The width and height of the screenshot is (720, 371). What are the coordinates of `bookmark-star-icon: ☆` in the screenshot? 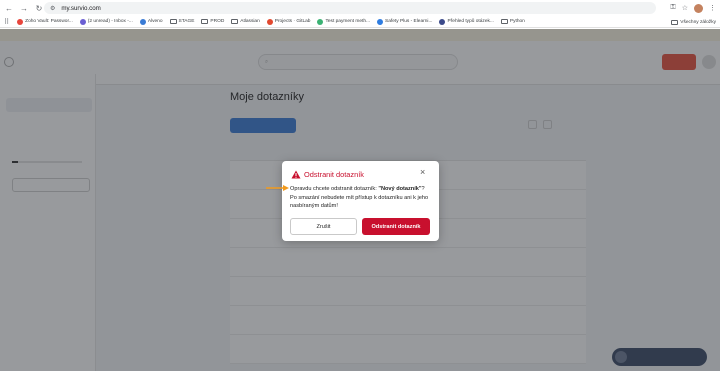 It's located at (685, 8).